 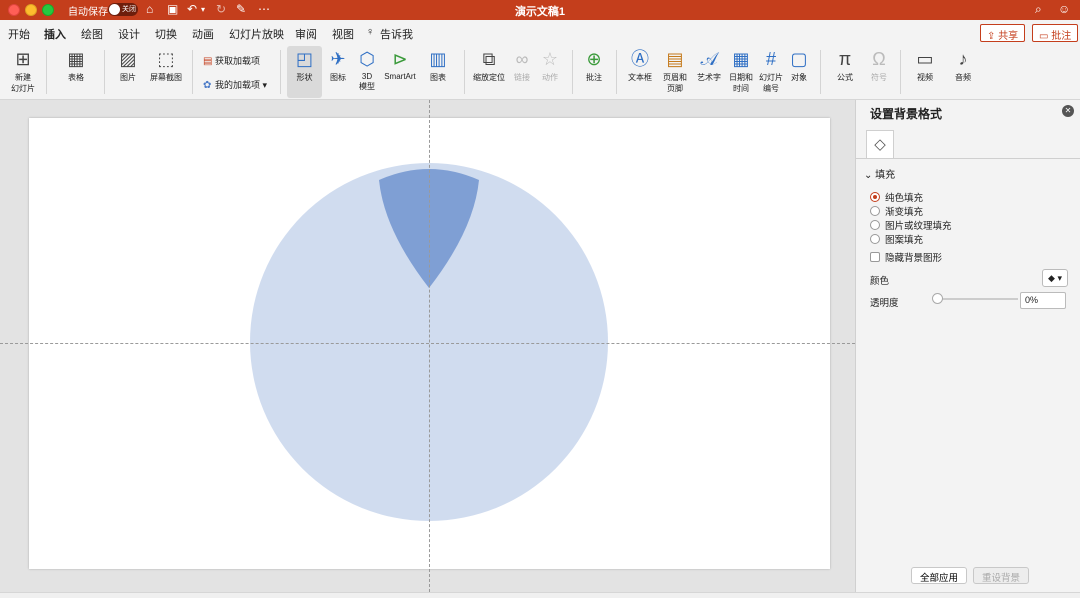 I want to click on zoom-icon: ⧉, so click(x=489, y=59).